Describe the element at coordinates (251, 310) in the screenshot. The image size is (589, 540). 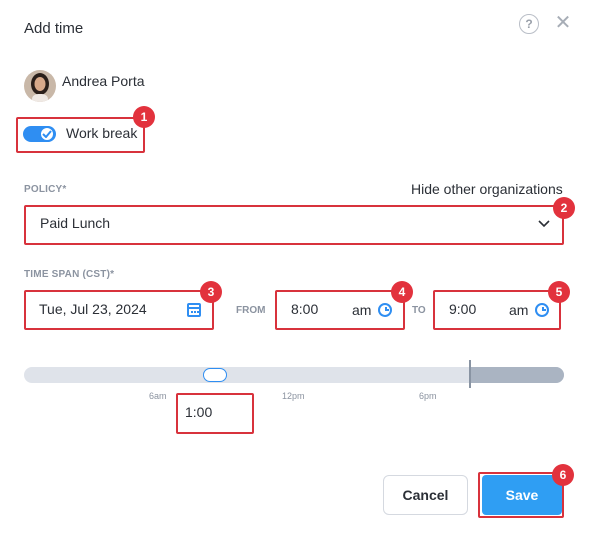
I see `from-label: FROM` at that location.